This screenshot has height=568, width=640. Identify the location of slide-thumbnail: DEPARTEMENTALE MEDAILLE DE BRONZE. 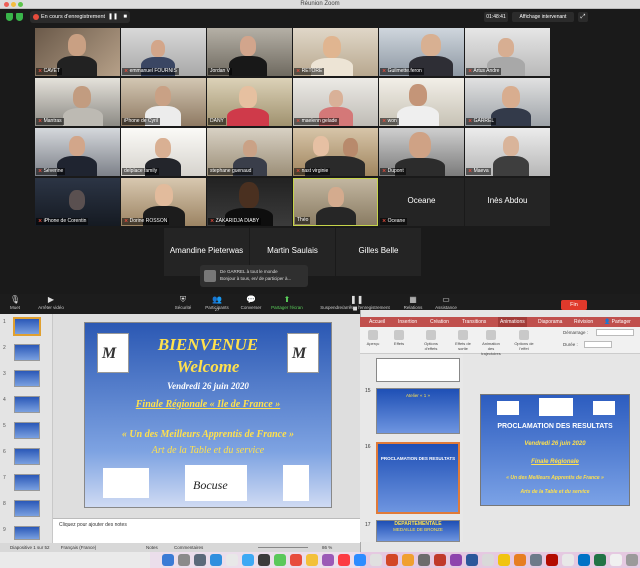
(418, 531).